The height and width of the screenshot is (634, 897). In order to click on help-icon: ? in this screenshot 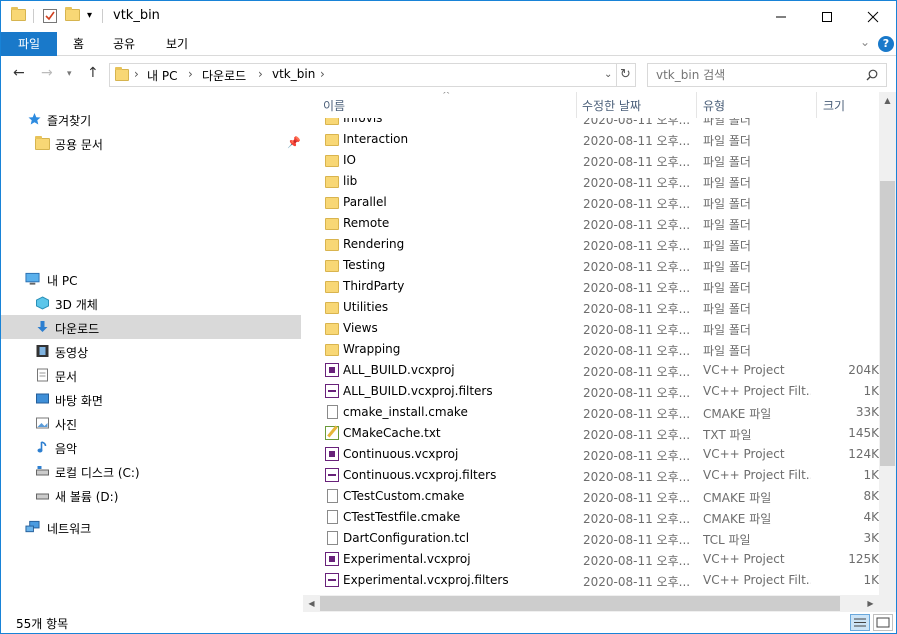, I will do `click(886, 44)`.